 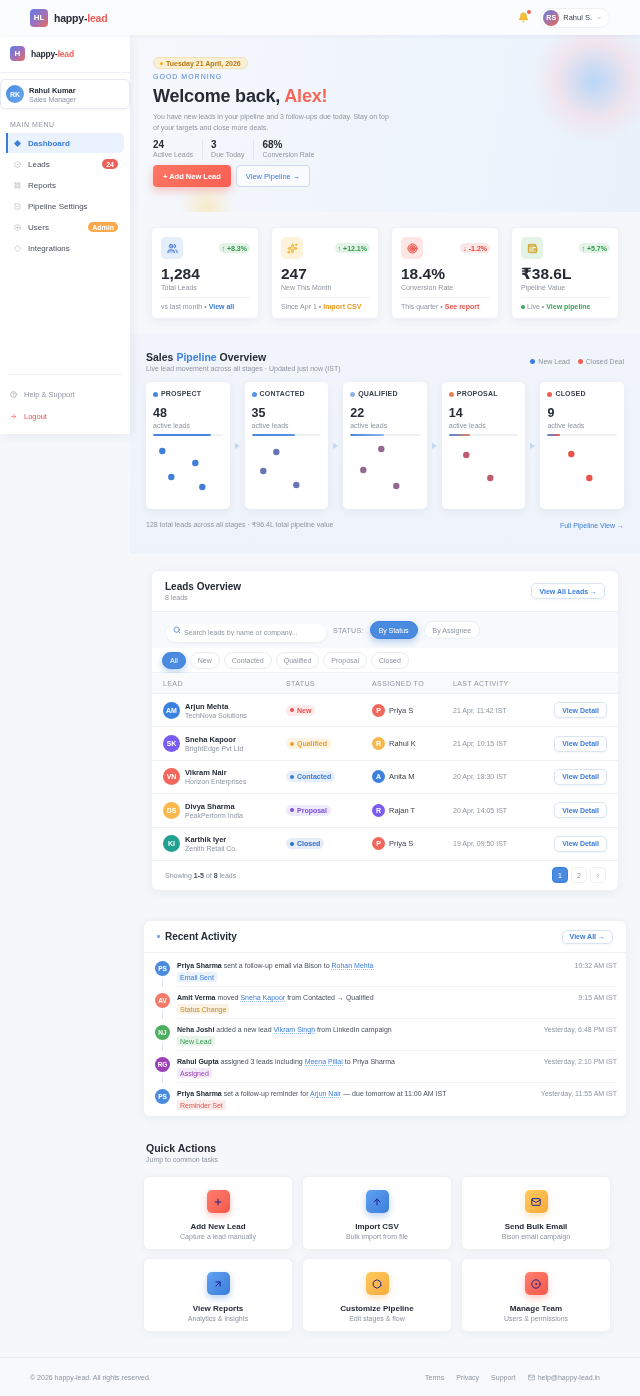 What do you see at coordinates (551, 413) in the screenshot?
I see `stage-count: 9` at bounding box center [551, 413].